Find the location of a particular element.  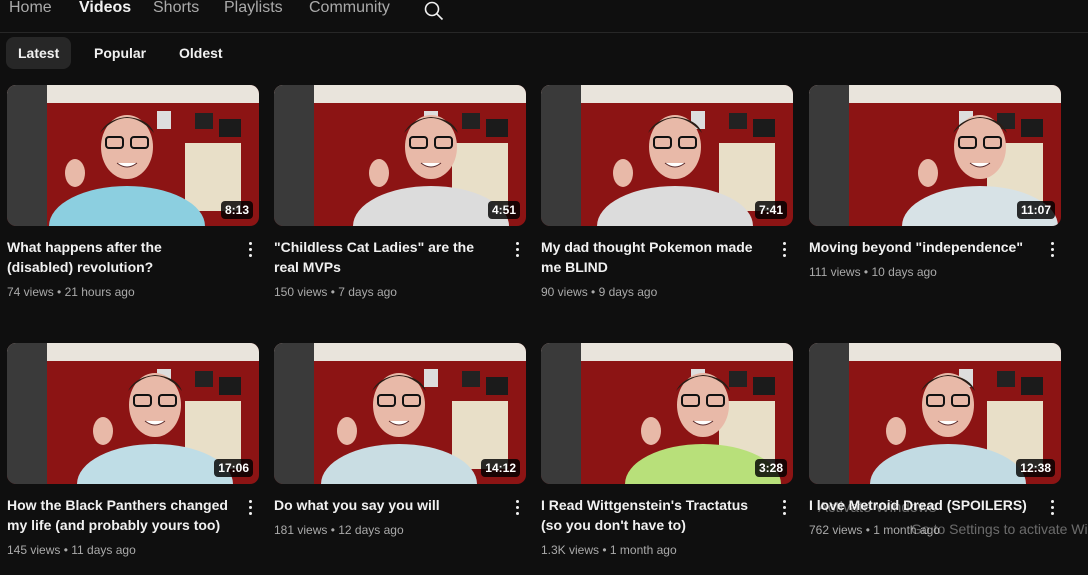

view-count: 1.3K views is located at coordinates (570, 550).